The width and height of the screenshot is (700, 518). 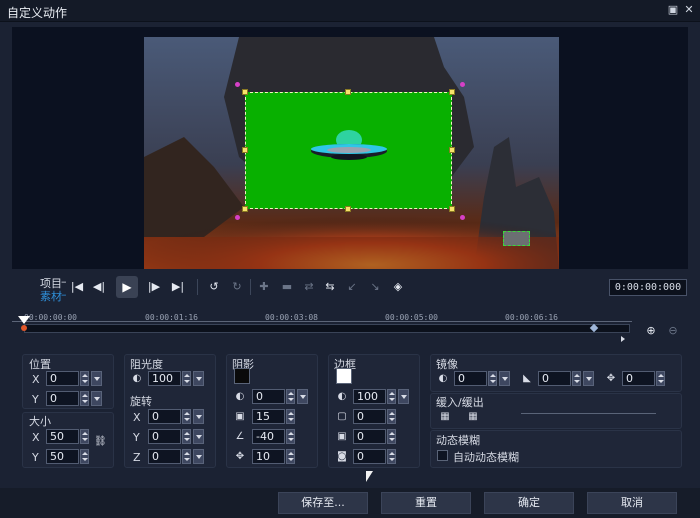 What do you see at coordinates (529, 503) in the screenshot?
I see `ok-button: 确定` at bounding box center [529, 503].